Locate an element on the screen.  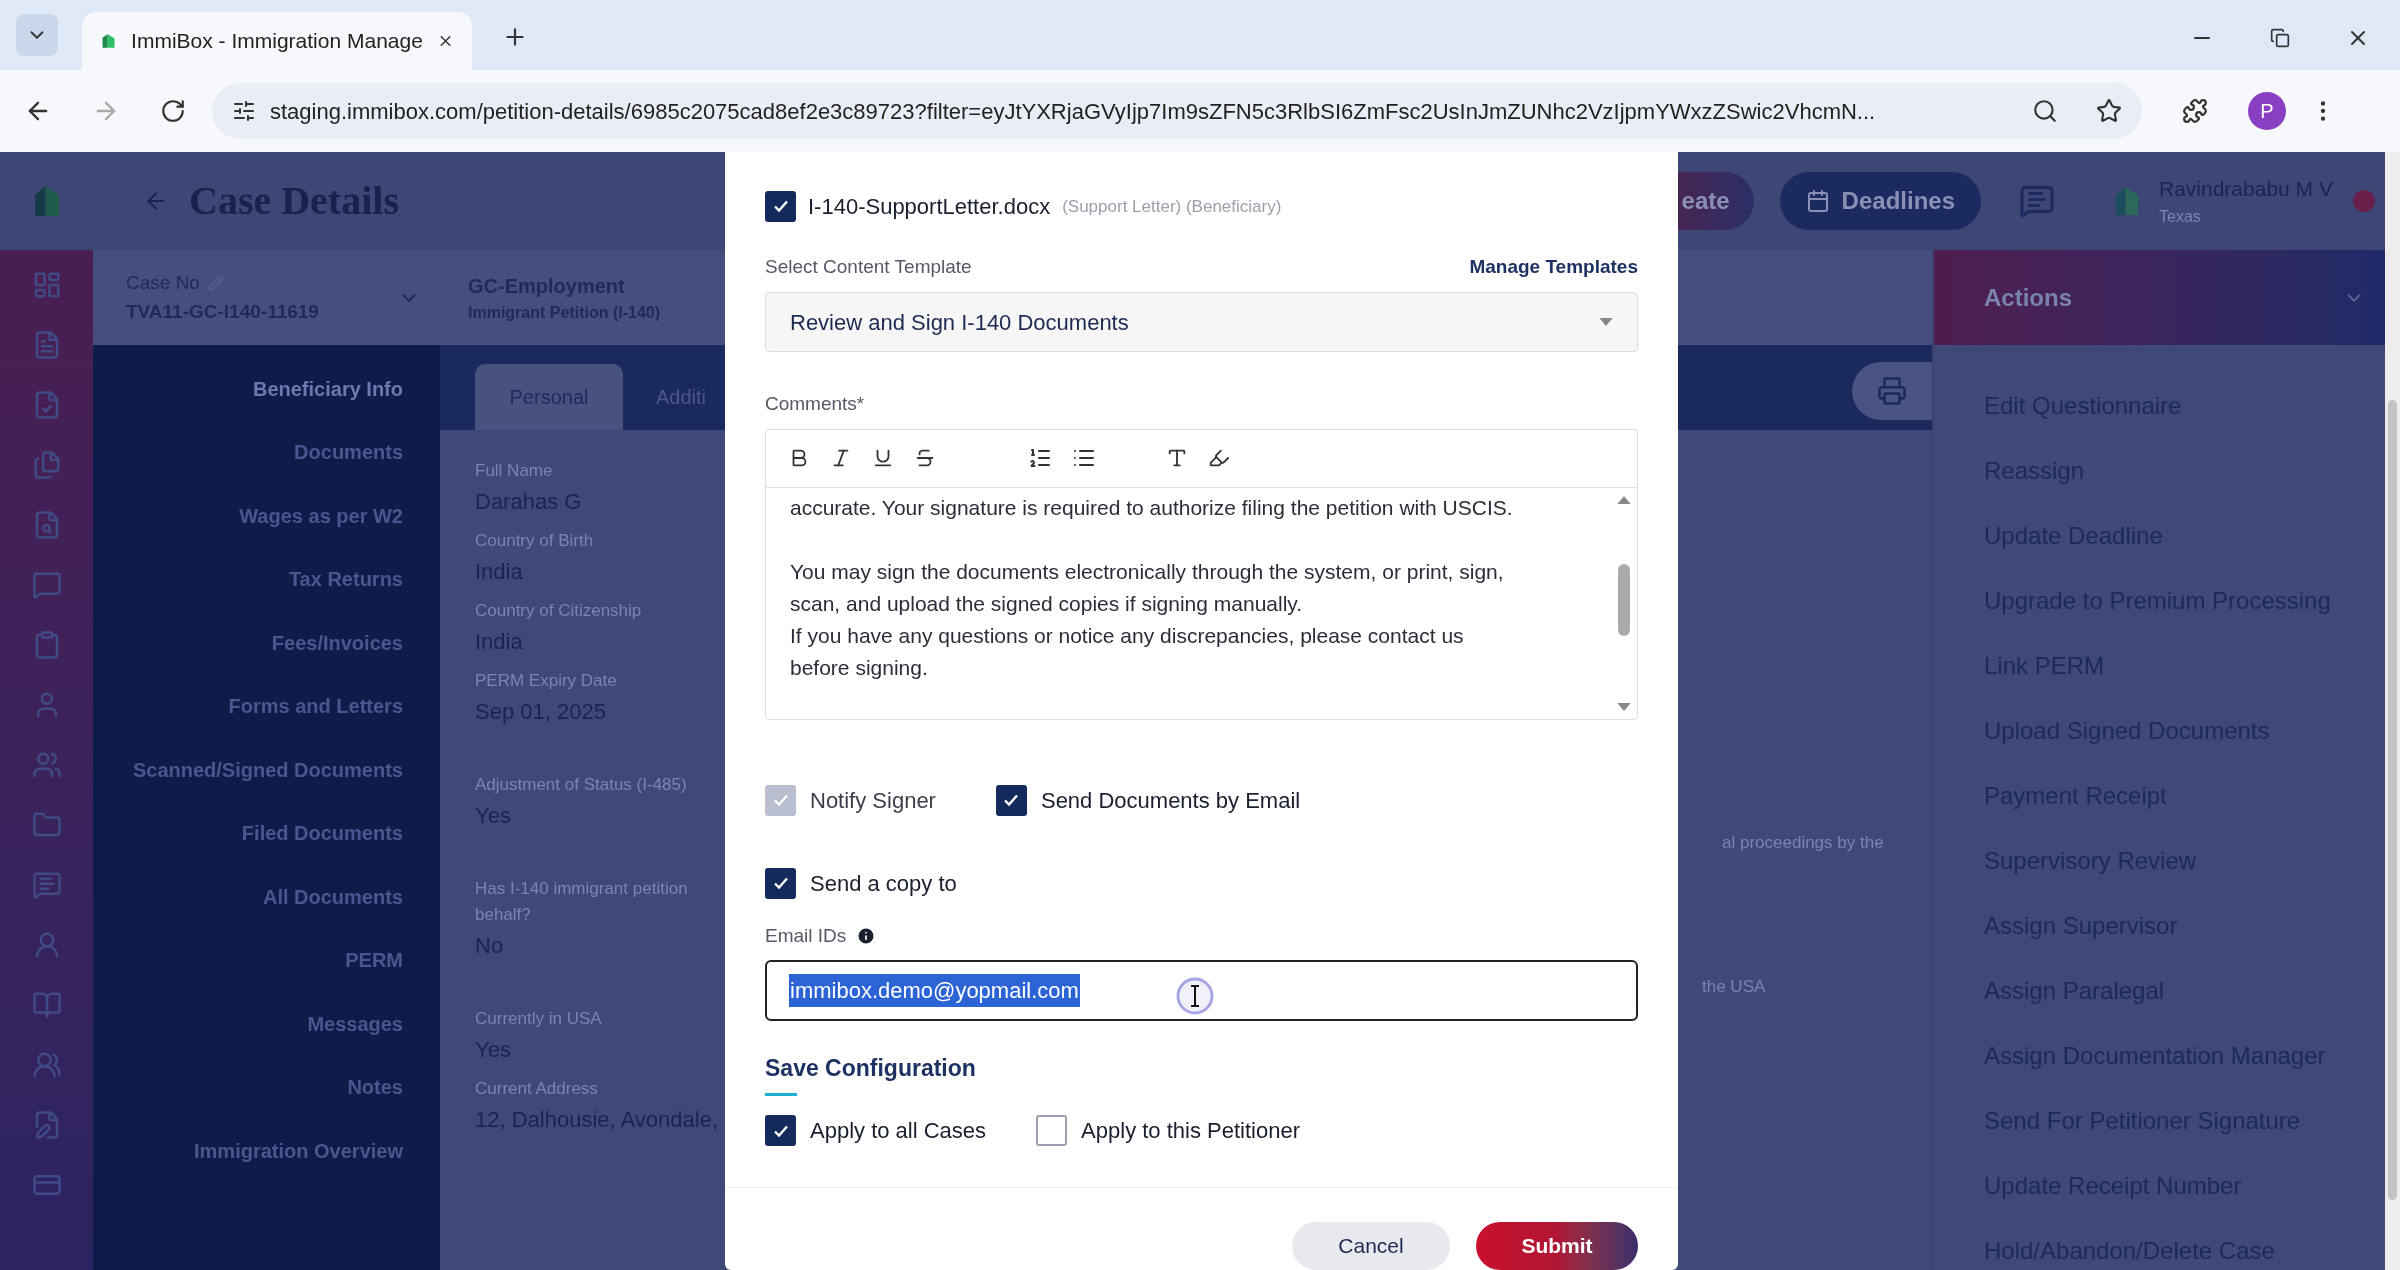
field-label: Full Name is located at coordinates (514, 471).